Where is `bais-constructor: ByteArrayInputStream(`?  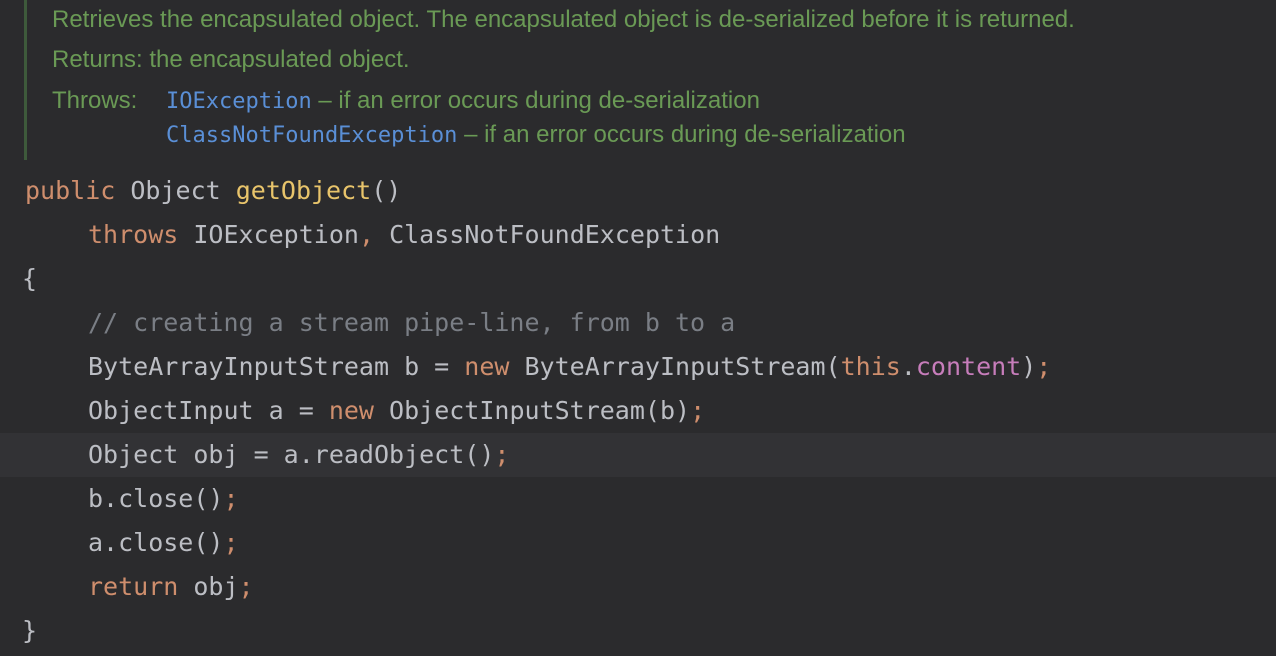 bais-constructor: ByteArrayInputStream( is located at coordinates (675, 366).